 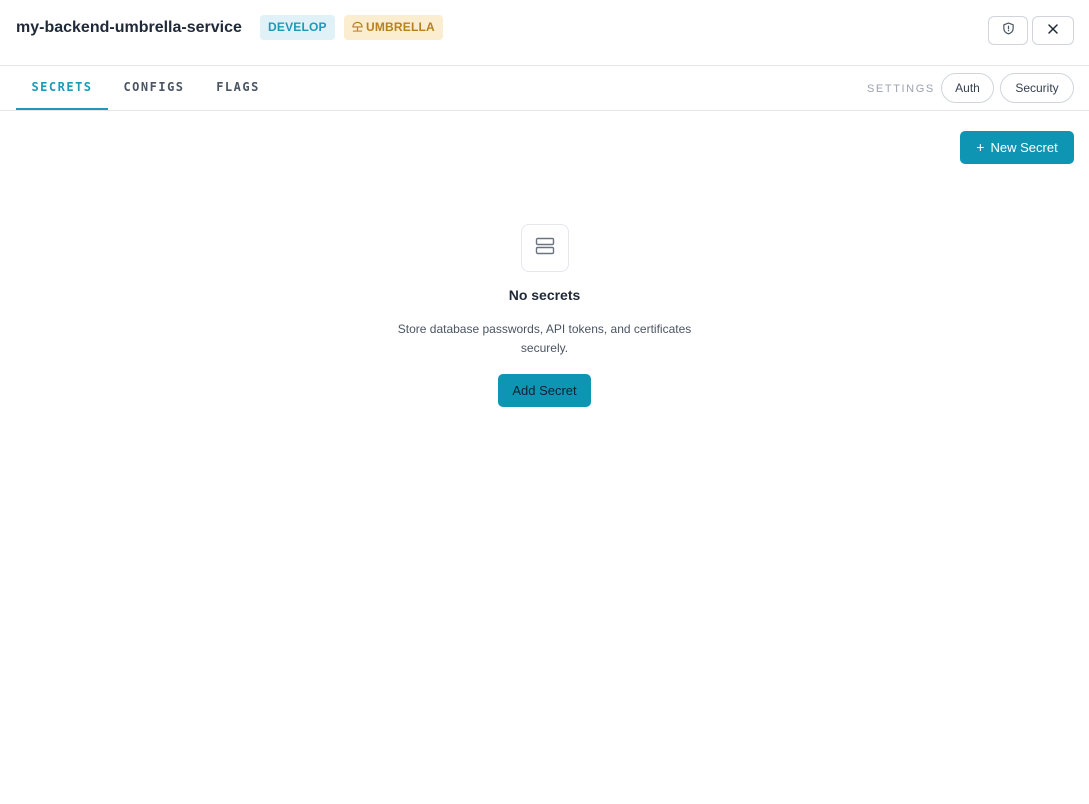 I want to click on shield-button, so click(x=1008, y=30).